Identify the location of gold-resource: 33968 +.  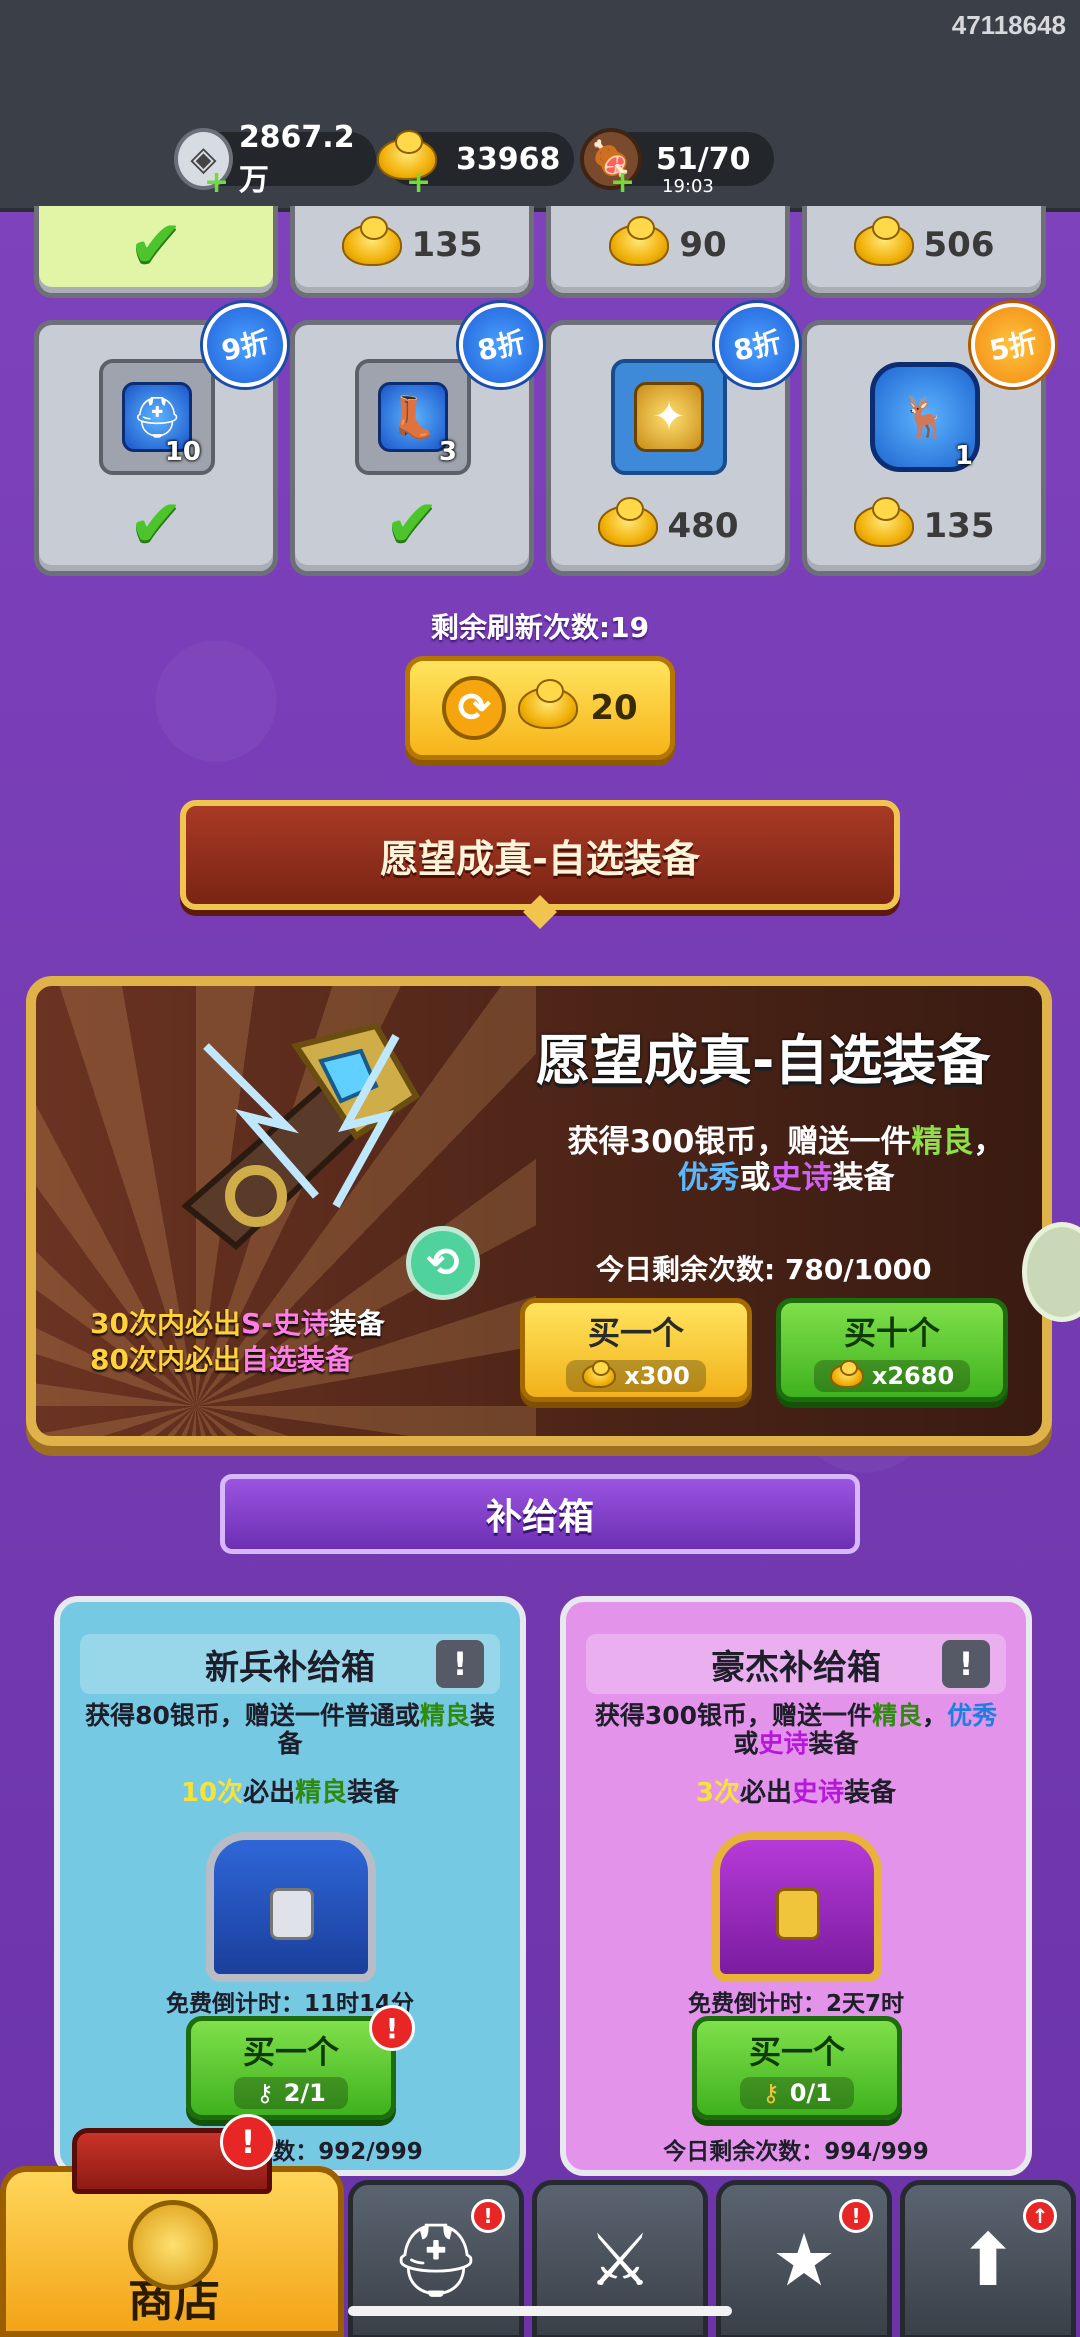
(475, 165).